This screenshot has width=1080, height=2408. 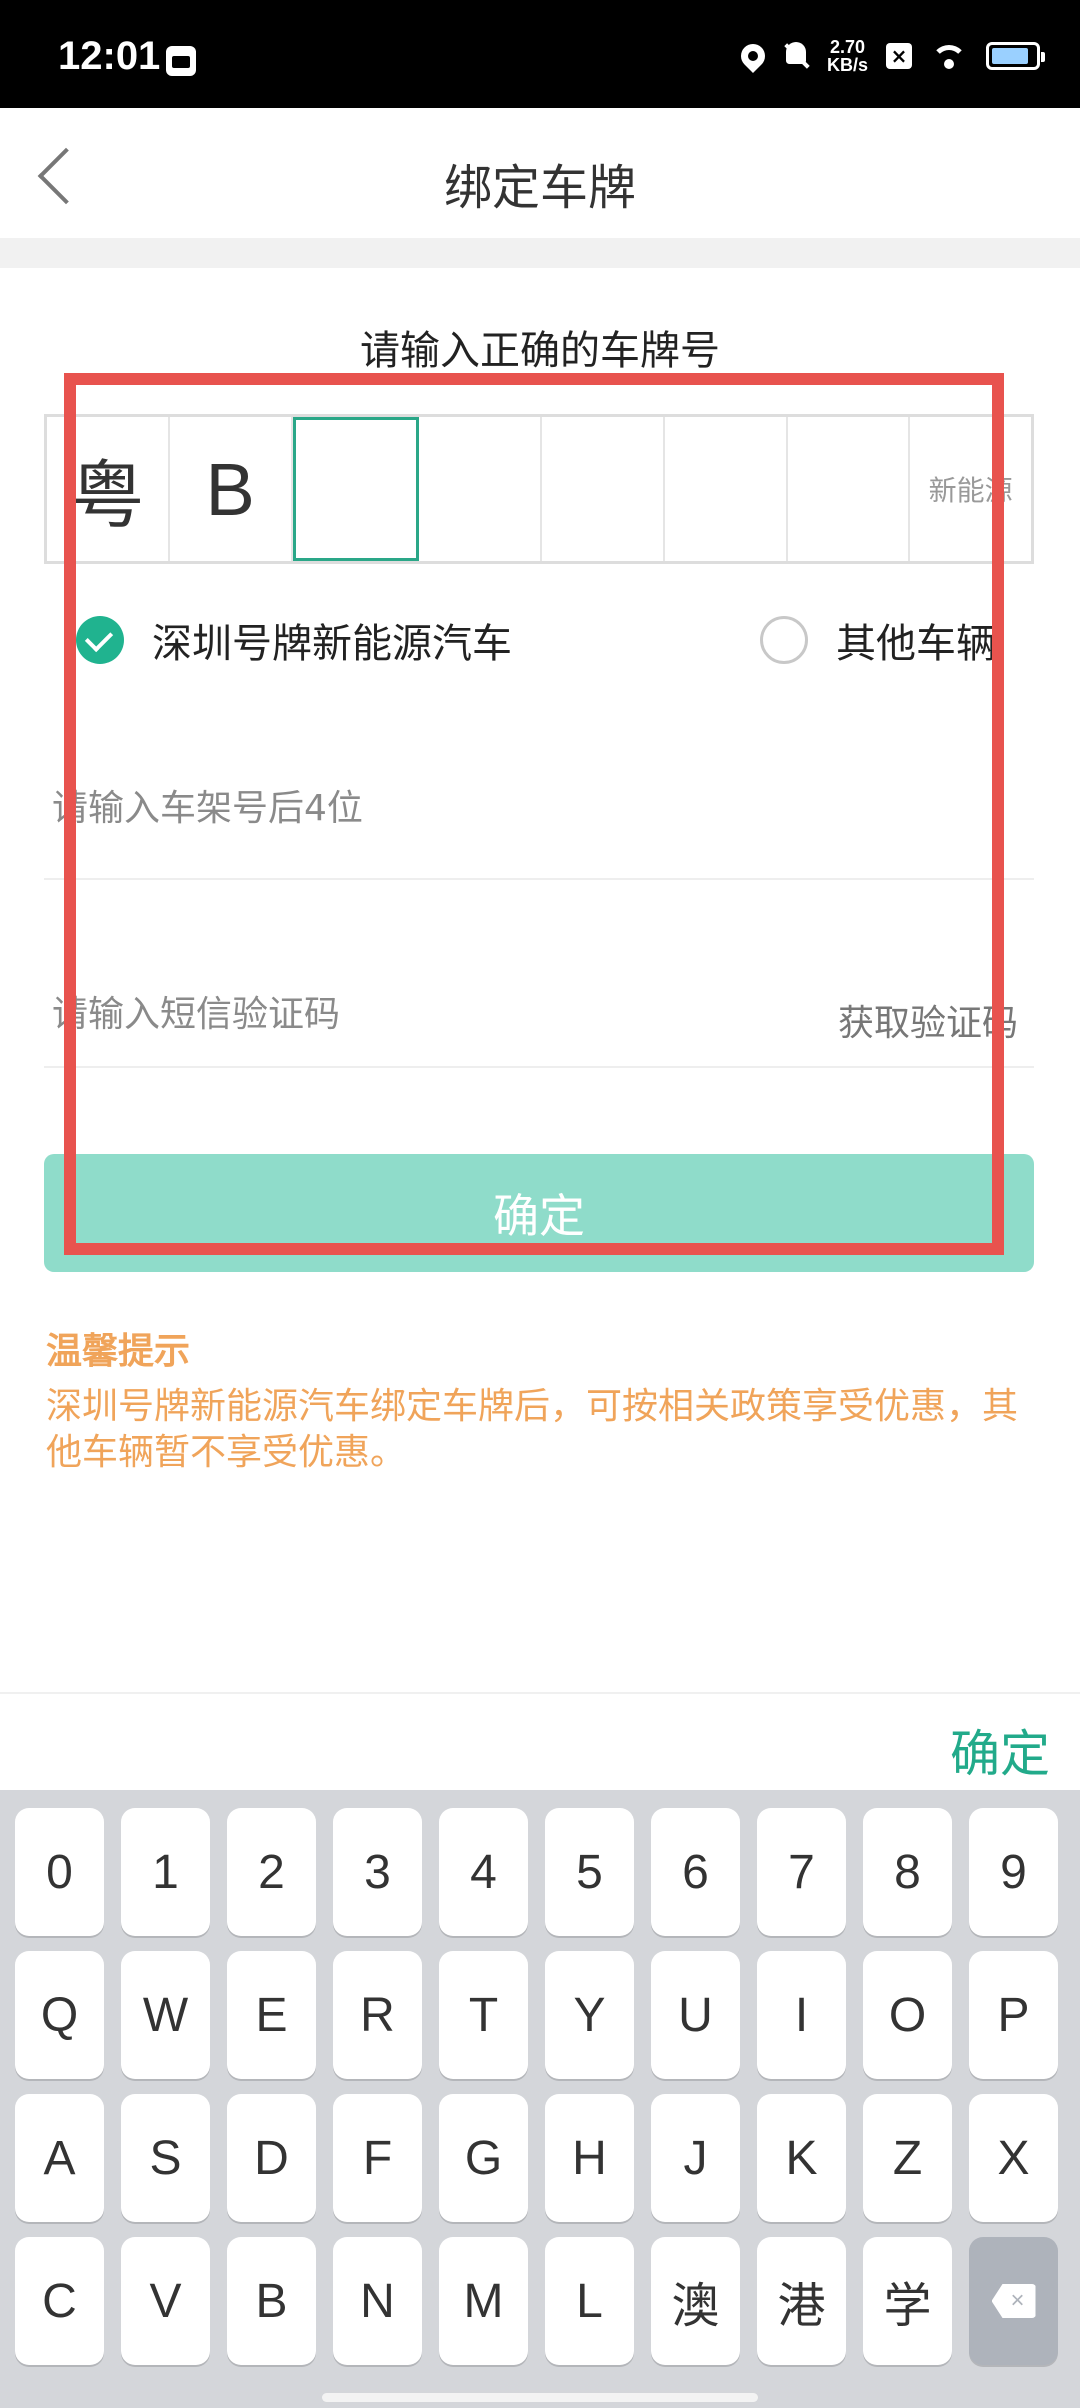 I want to click on key: 9, so click(x=1013, y=1872).